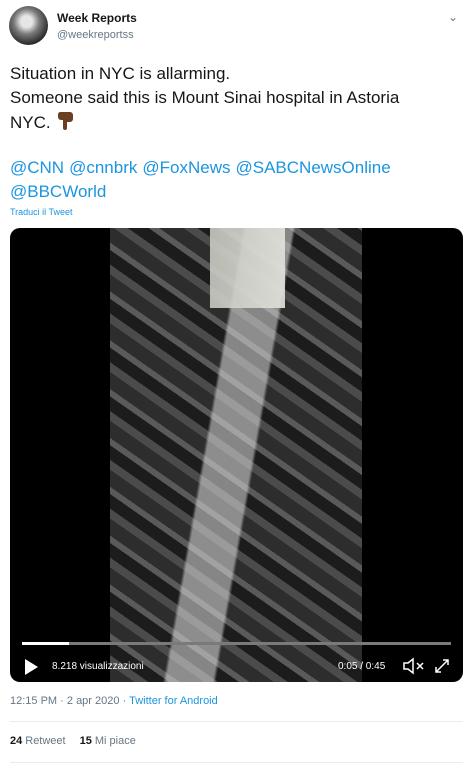  I want to click on retweets-label: Retweet, so click(45, 741).